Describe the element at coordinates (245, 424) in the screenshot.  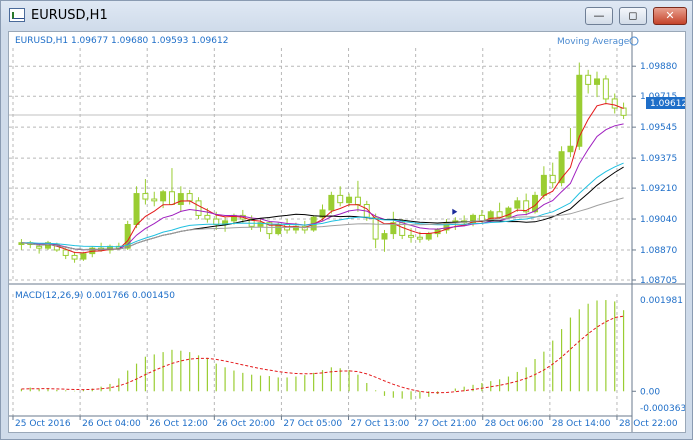
I see `time-tick-label: 26 Oct 20:00` at that location.